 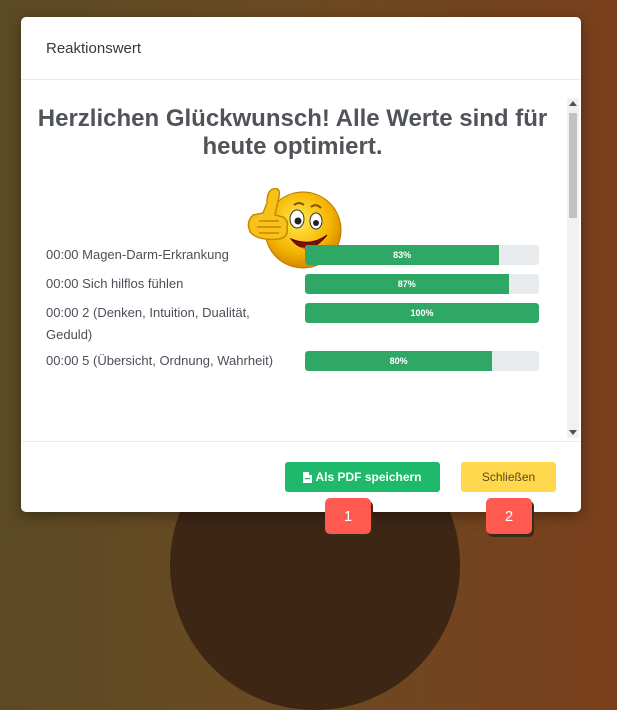 I want to click on progress-fill: 80%, so click(x=399, y=361).